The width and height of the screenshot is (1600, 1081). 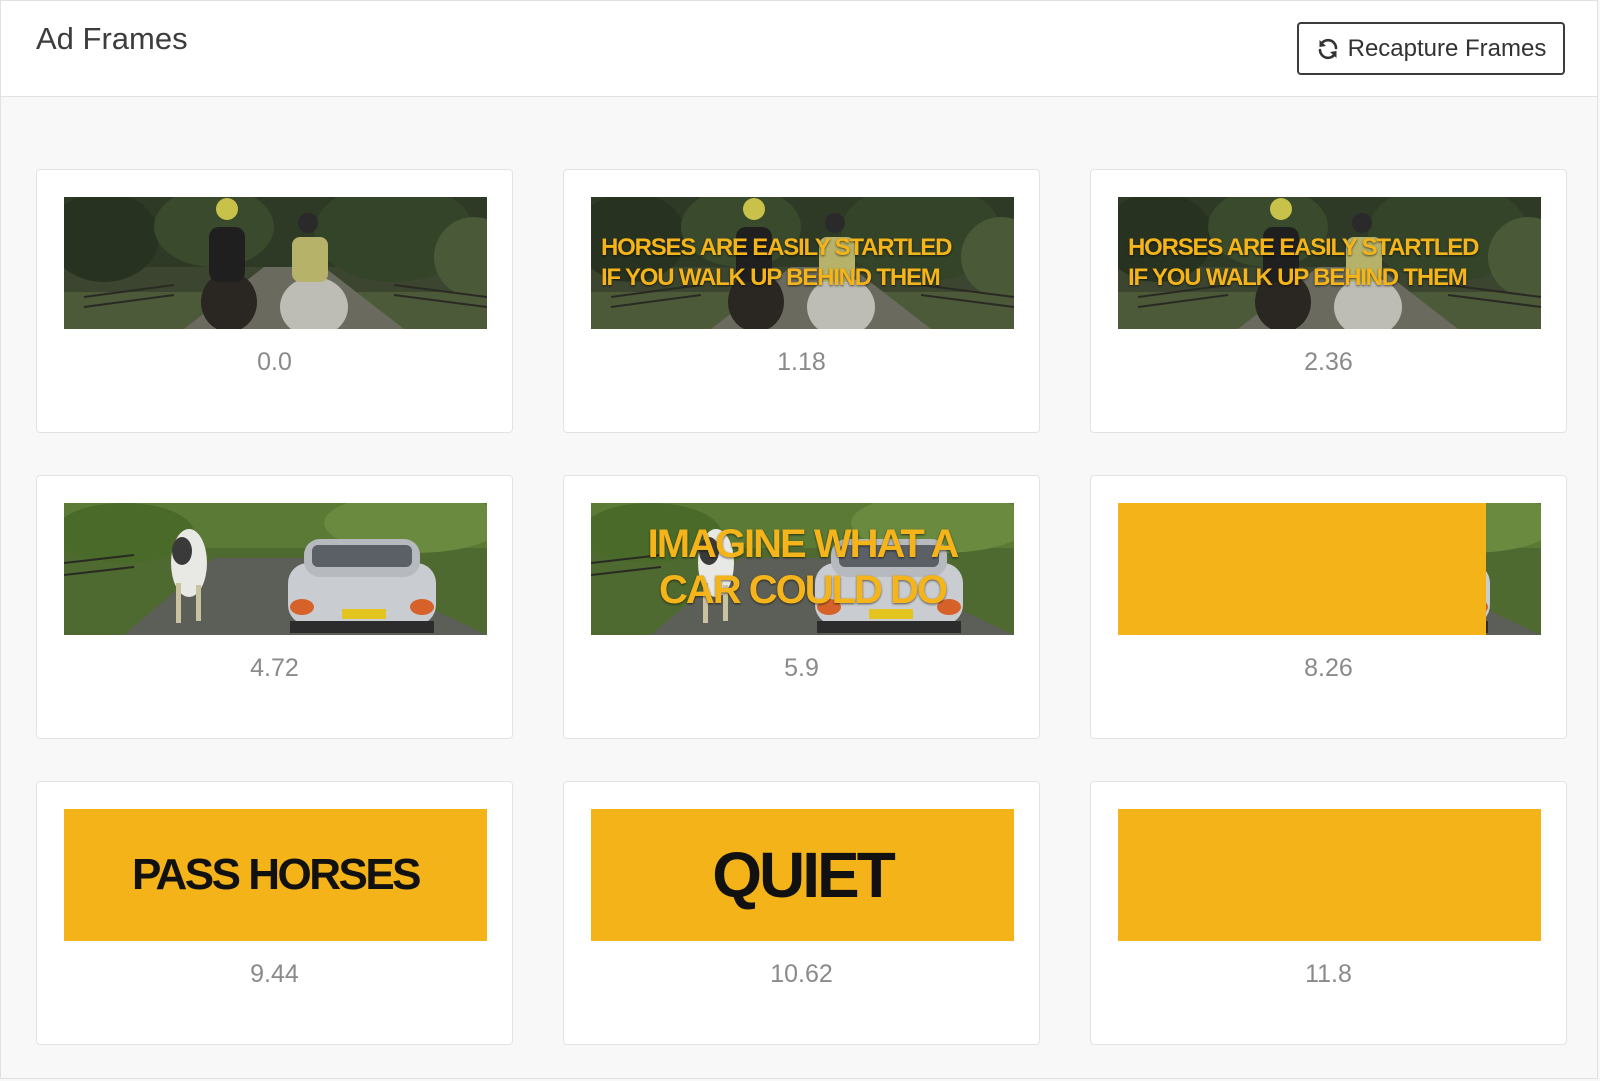 I want to click on frame-card: QUIET 10.62, so click(x=801, y=913).